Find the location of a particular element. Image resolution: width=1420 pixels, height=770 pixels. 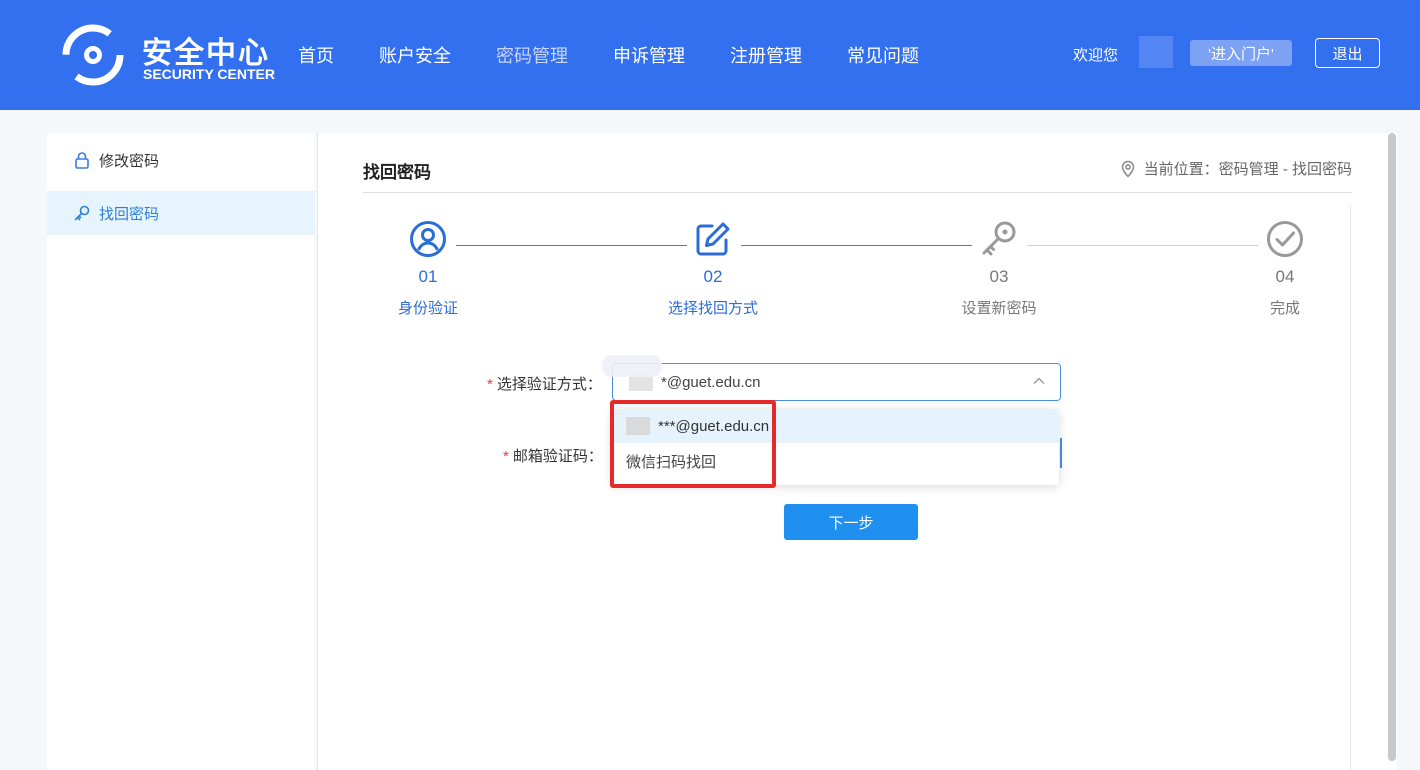

redaction-blur is located at coordinates (632, 366).